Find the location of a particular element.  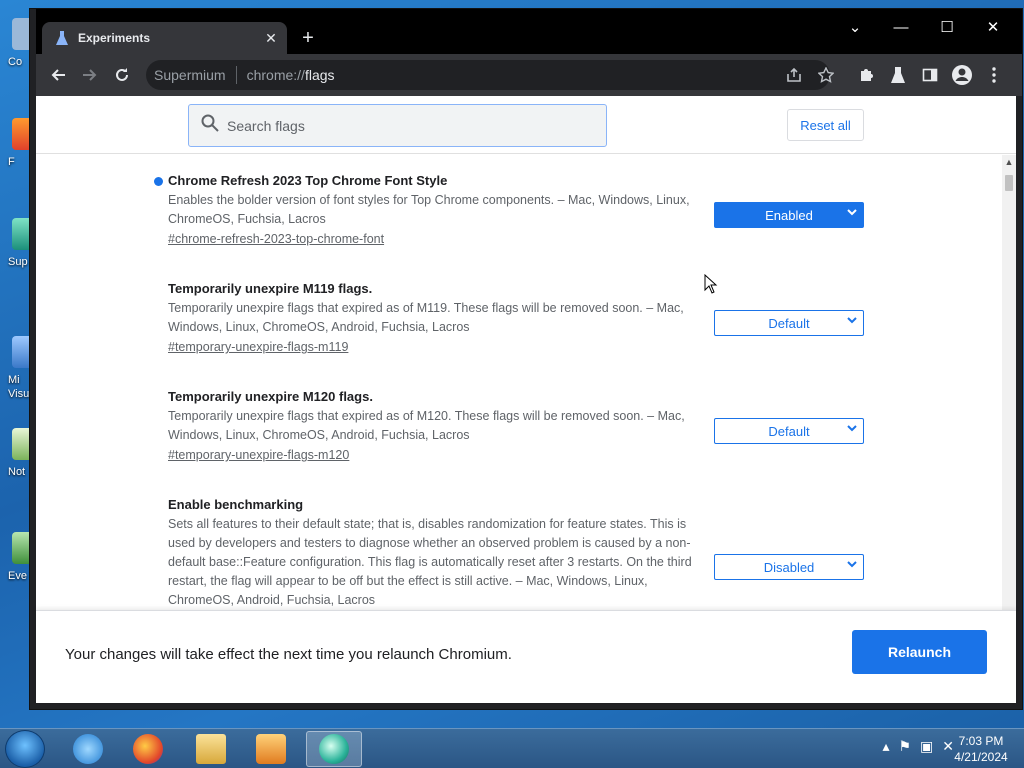

clock: 7:03 PM 4/21/2024 is located at coordinates (981, 749).